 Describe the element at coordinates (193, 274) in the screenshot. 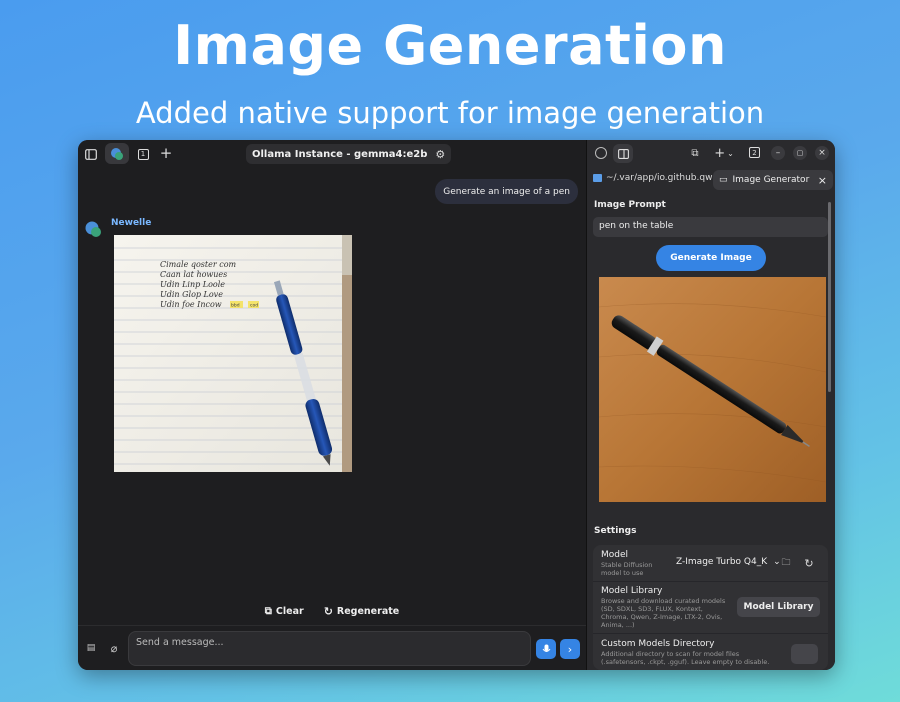

I see `notebook-line: Caan lat howues` at that location.